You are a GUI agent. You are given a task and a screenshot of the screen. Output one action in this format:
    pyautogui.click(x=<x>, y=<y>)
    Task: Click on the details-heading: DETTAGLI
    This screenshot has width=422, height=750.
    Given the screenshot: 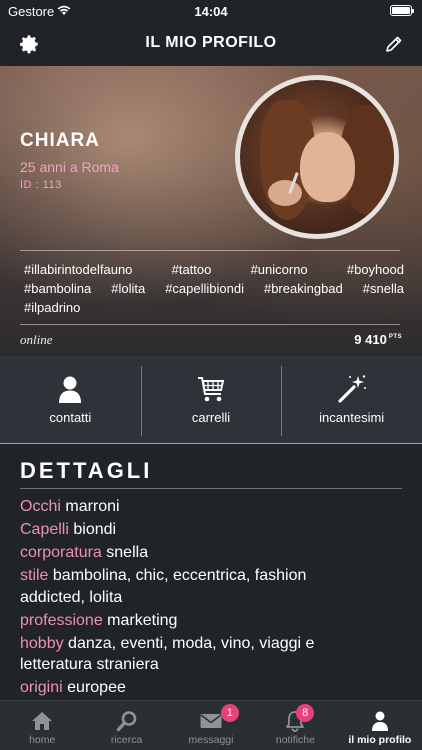 What is the action you would take?
    pyautogui.click(x=86, y=470)
    